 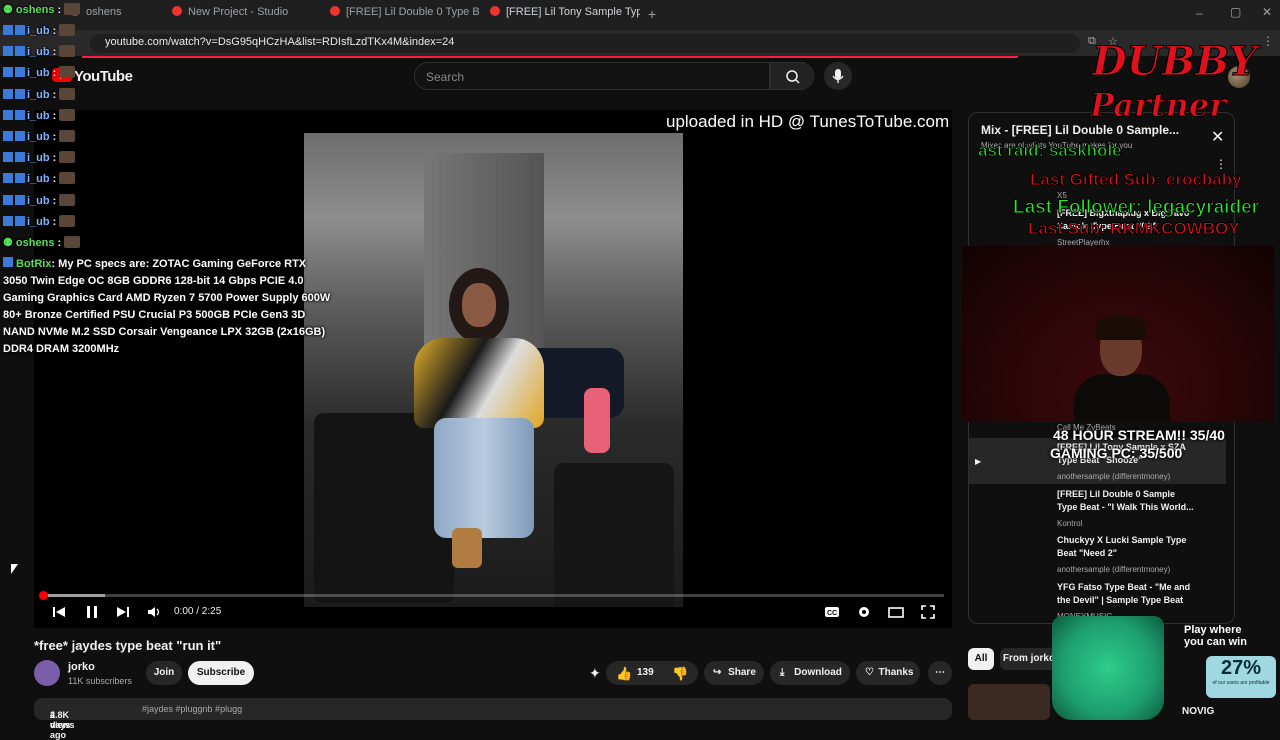 I want to click on thanks-button: ♡ Thanks, so click(x=888, y=673).